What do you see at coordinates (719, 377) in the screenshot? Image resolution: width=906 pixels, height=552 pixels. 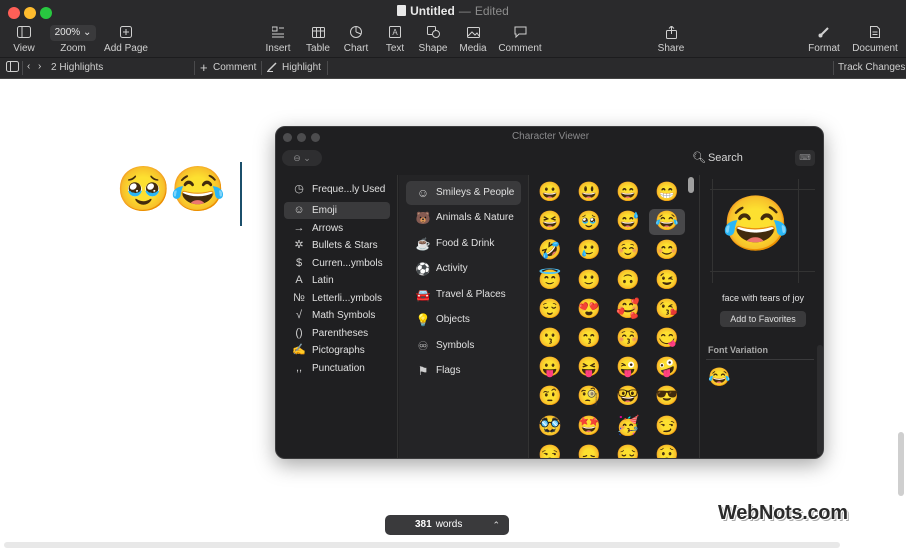 I see `font-variation-option: 😂` at bounding box center [719, 377].